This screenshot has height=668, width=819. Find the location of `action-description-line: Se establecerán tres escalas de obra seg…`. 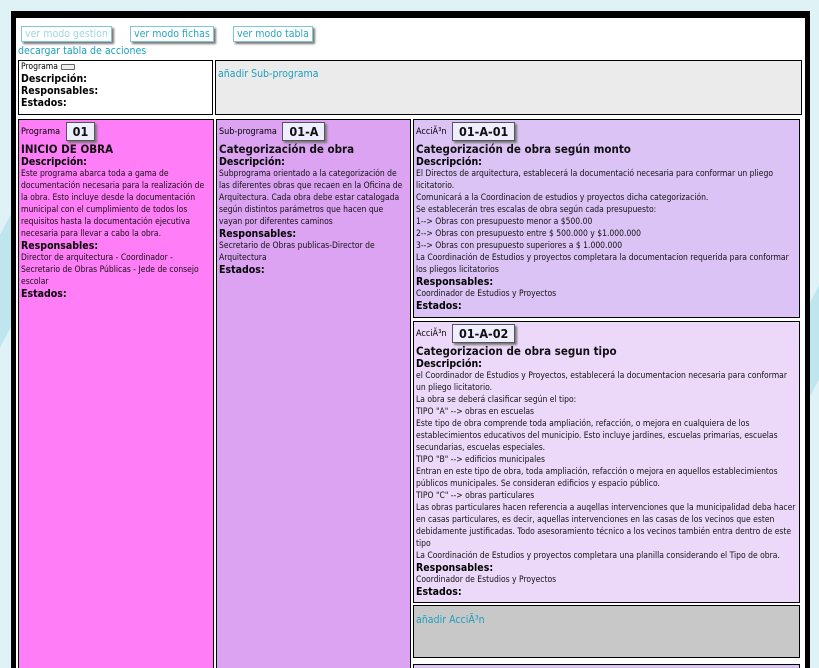

action-description-line: Se establecerán tres escalas de obra seg… is located at coordinates (536, 210).